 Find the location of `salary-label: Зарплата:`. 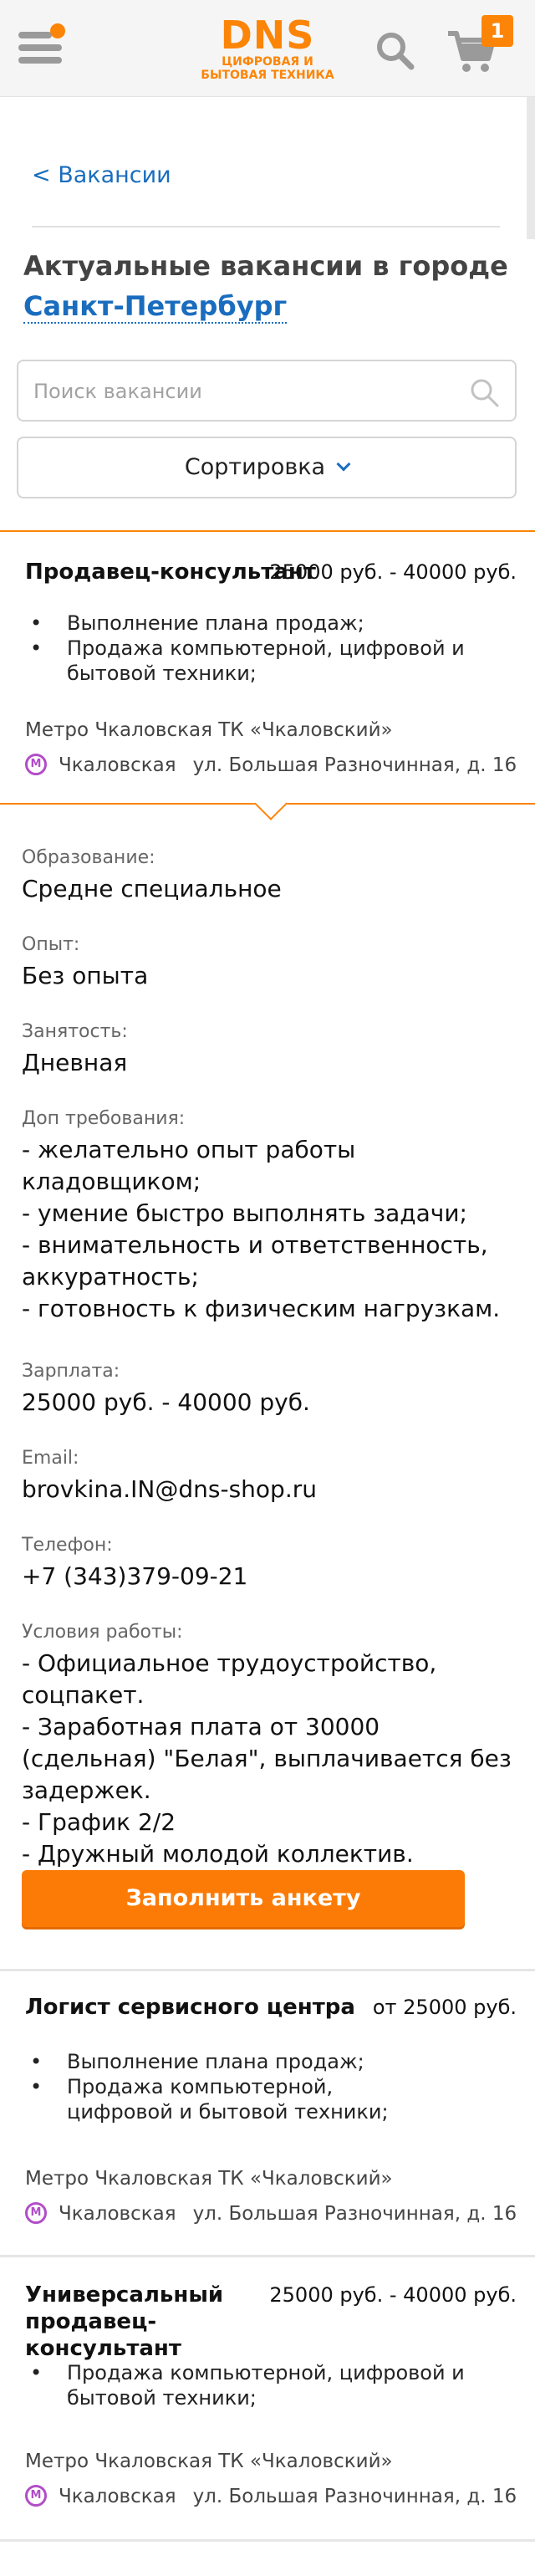

salary-label: Зарплата: is located at coordinates (71, 1371).